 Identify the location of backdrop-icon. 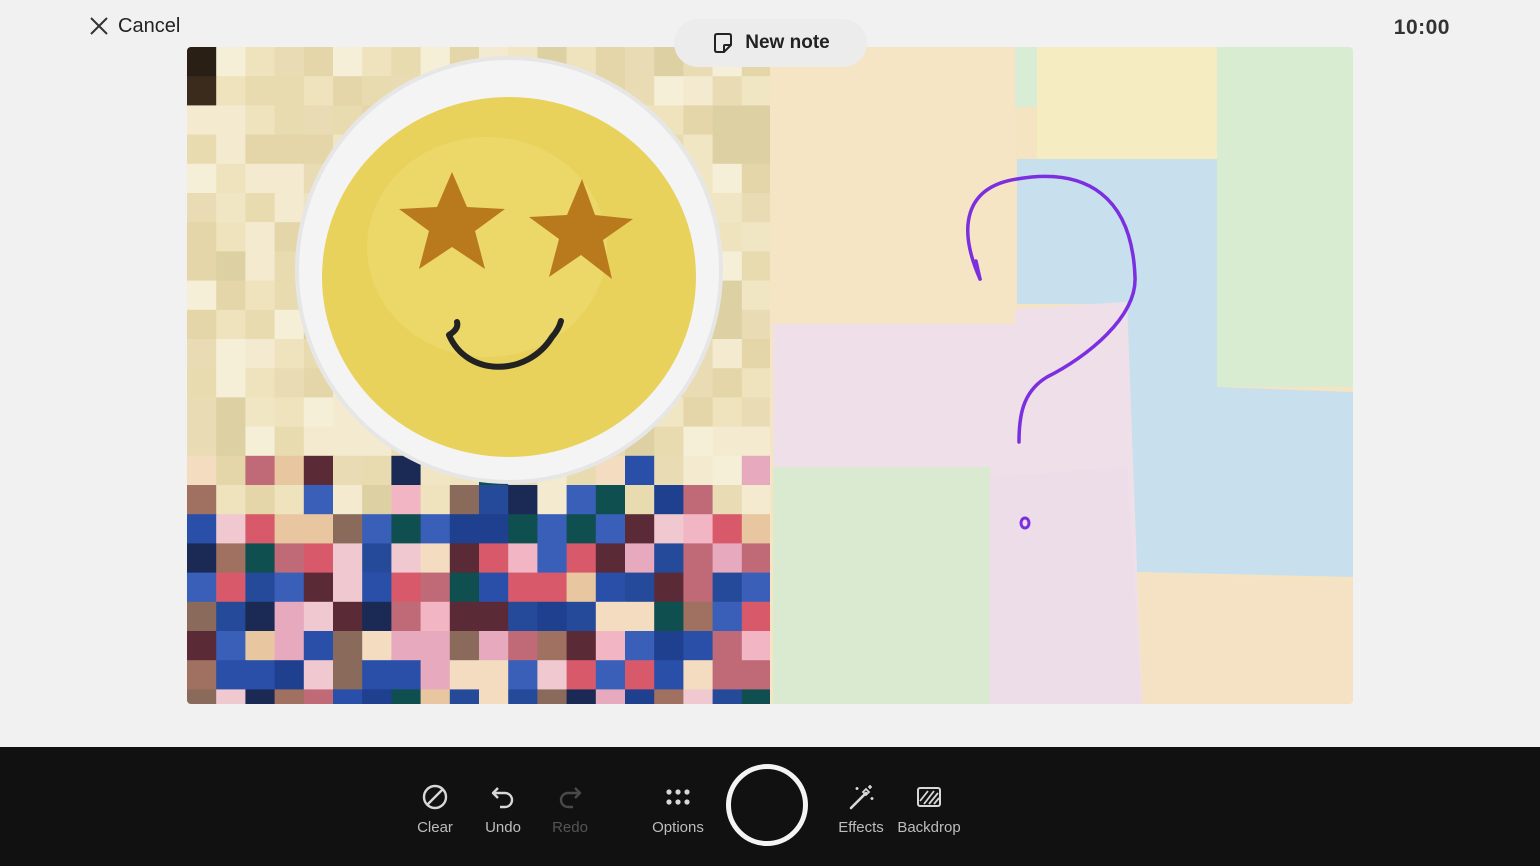
(929, 797).